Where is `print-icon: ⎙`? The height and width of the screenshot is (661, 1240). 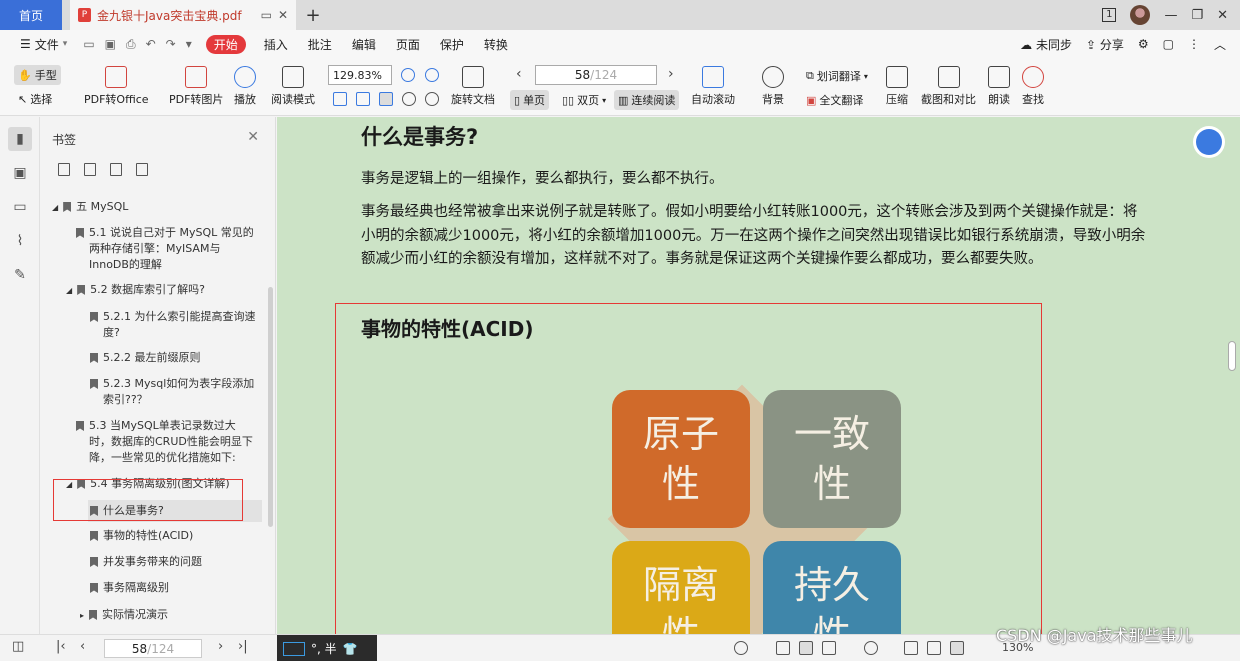
print-icon: ⎙ is located at coordinates (131, 44).